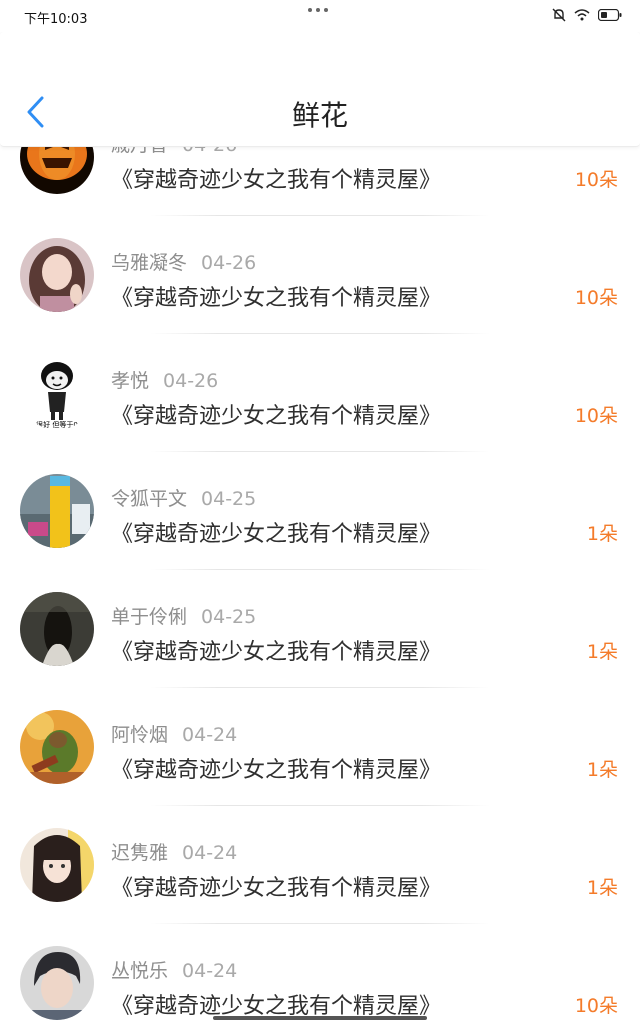 This screenshot has height=1024, width=640. I want to click on sender-meta: 乌雅凝冬 04-26, so click(183, 261).